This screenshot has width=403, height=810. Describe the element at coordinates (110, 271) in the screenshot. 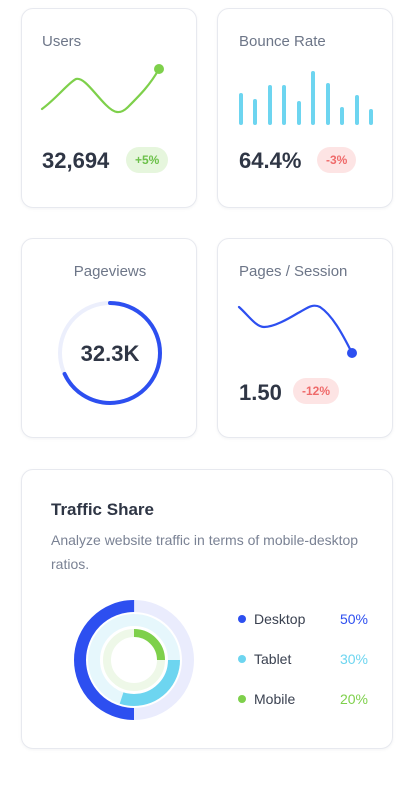

I see `pageviews-card-title: Pageviews` at that location.